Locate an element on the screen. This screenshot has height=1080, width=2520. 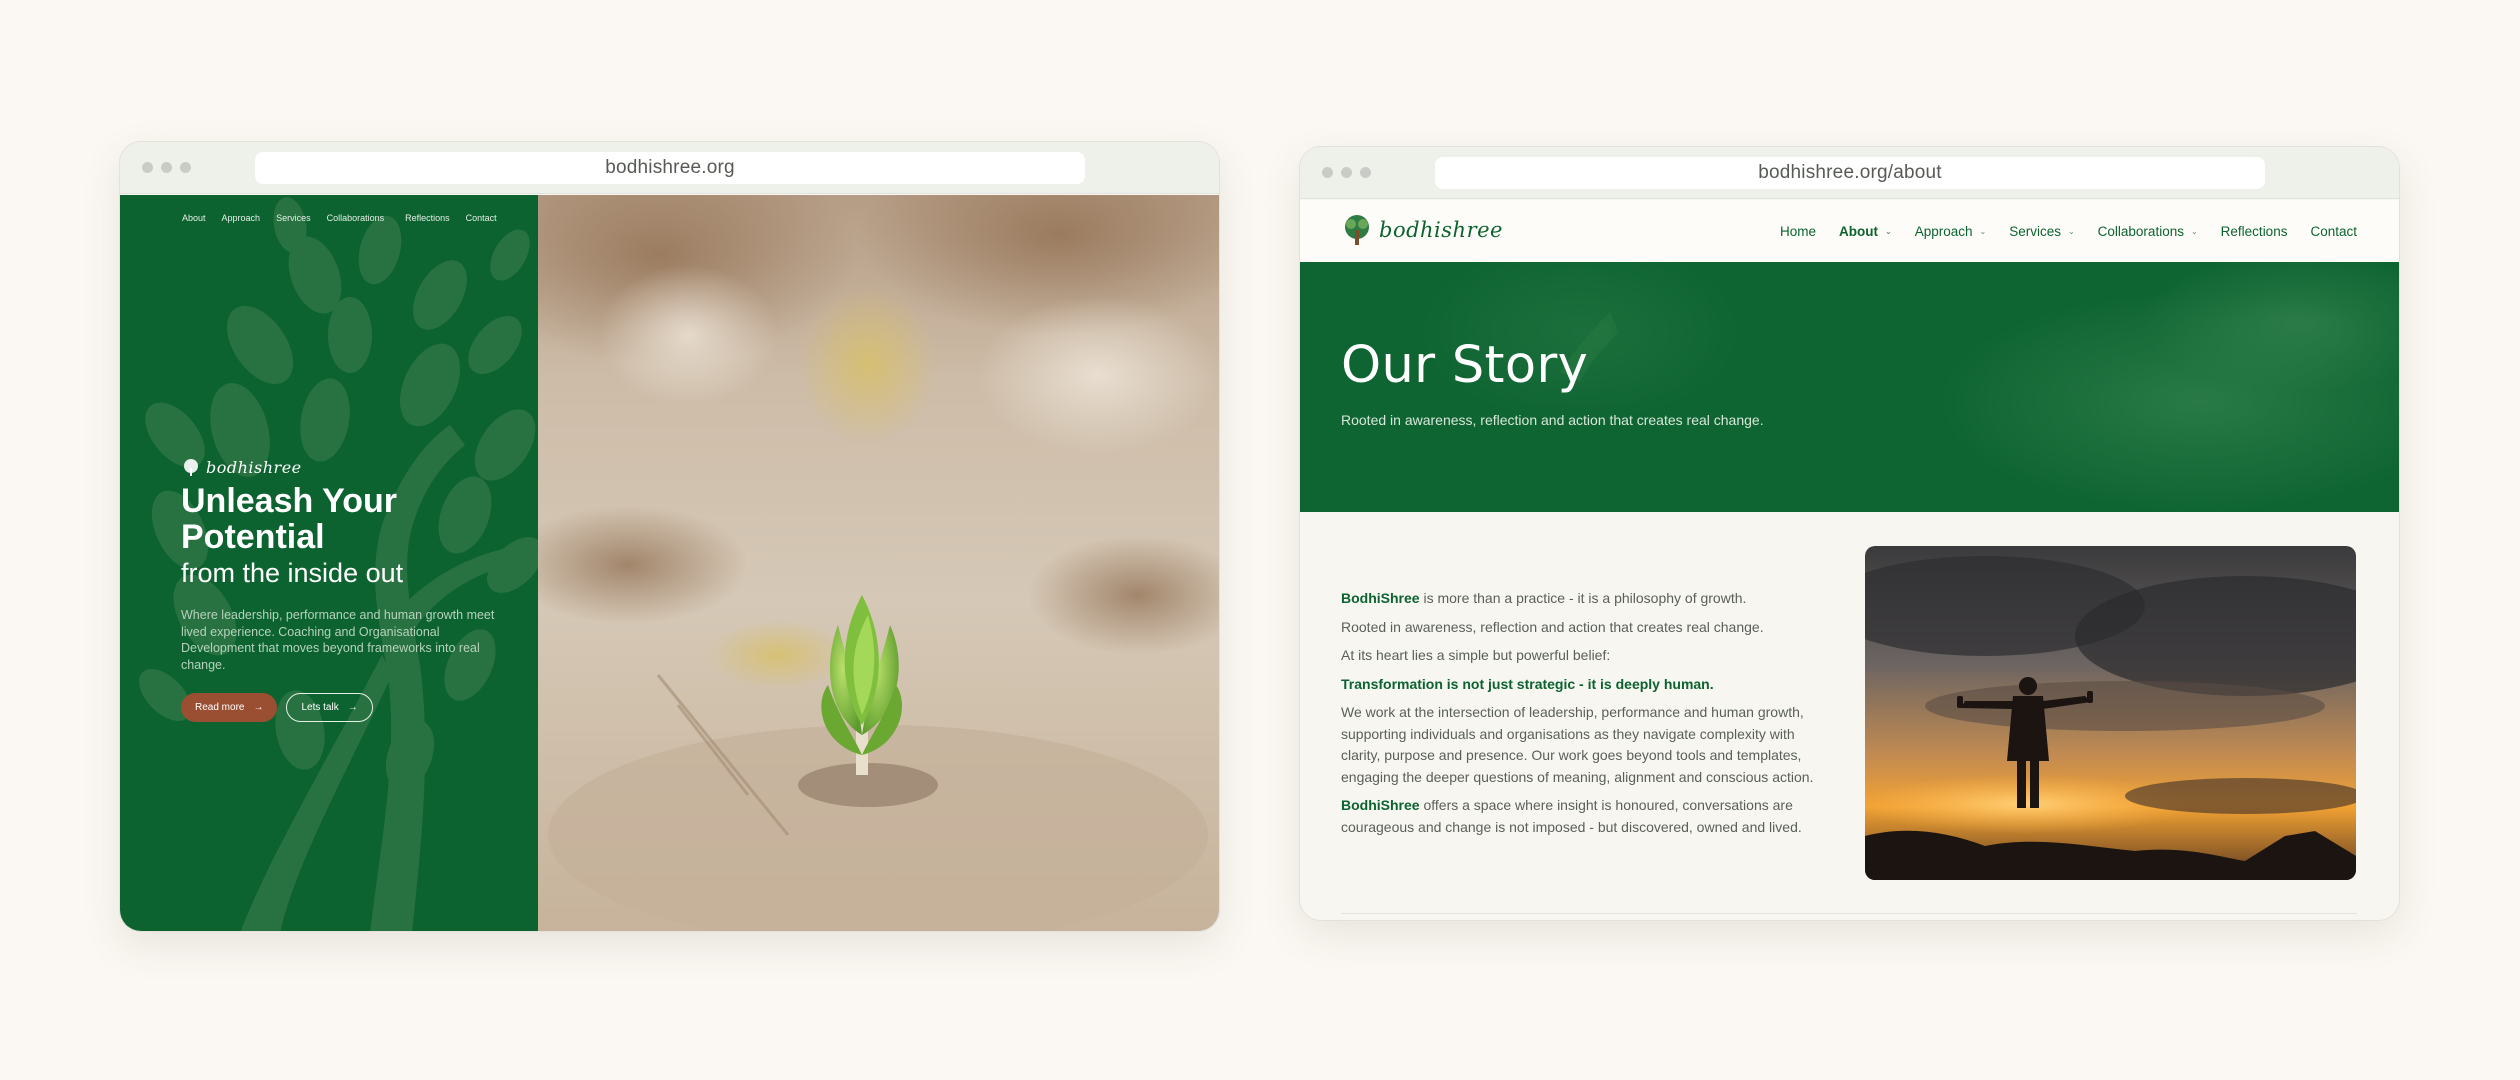
lets-talk-button: Lets talk → is located at coordinates (329, 707).